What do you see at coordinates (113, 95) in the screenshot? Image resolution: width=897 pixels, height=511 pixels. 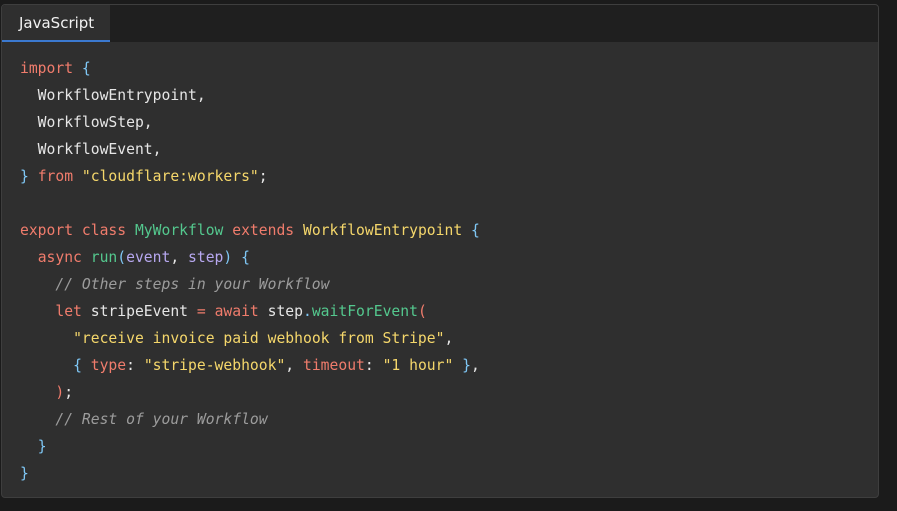 I see `code-token: WorkflowEntrypoint,` at bounding box center [113, 95].